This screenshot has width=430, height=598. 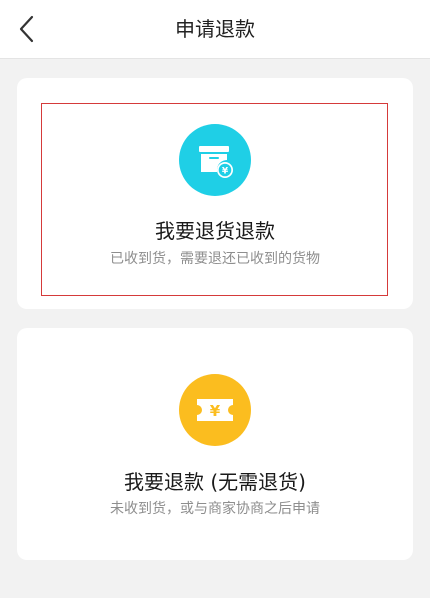 What do you see at coordinates (215, 509) in the screenshot?
I see `option-description: 未收到货，或与商家协商之后申请` at bounding box center [215, 509].